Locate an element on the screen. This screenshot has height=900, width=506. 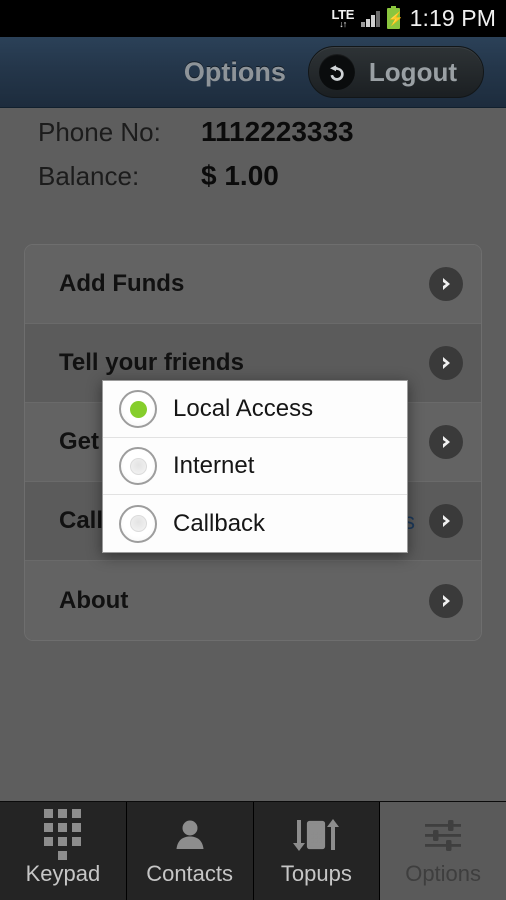
lte-indicator: LTE ↓↑ is located at coordinates (342, 18).